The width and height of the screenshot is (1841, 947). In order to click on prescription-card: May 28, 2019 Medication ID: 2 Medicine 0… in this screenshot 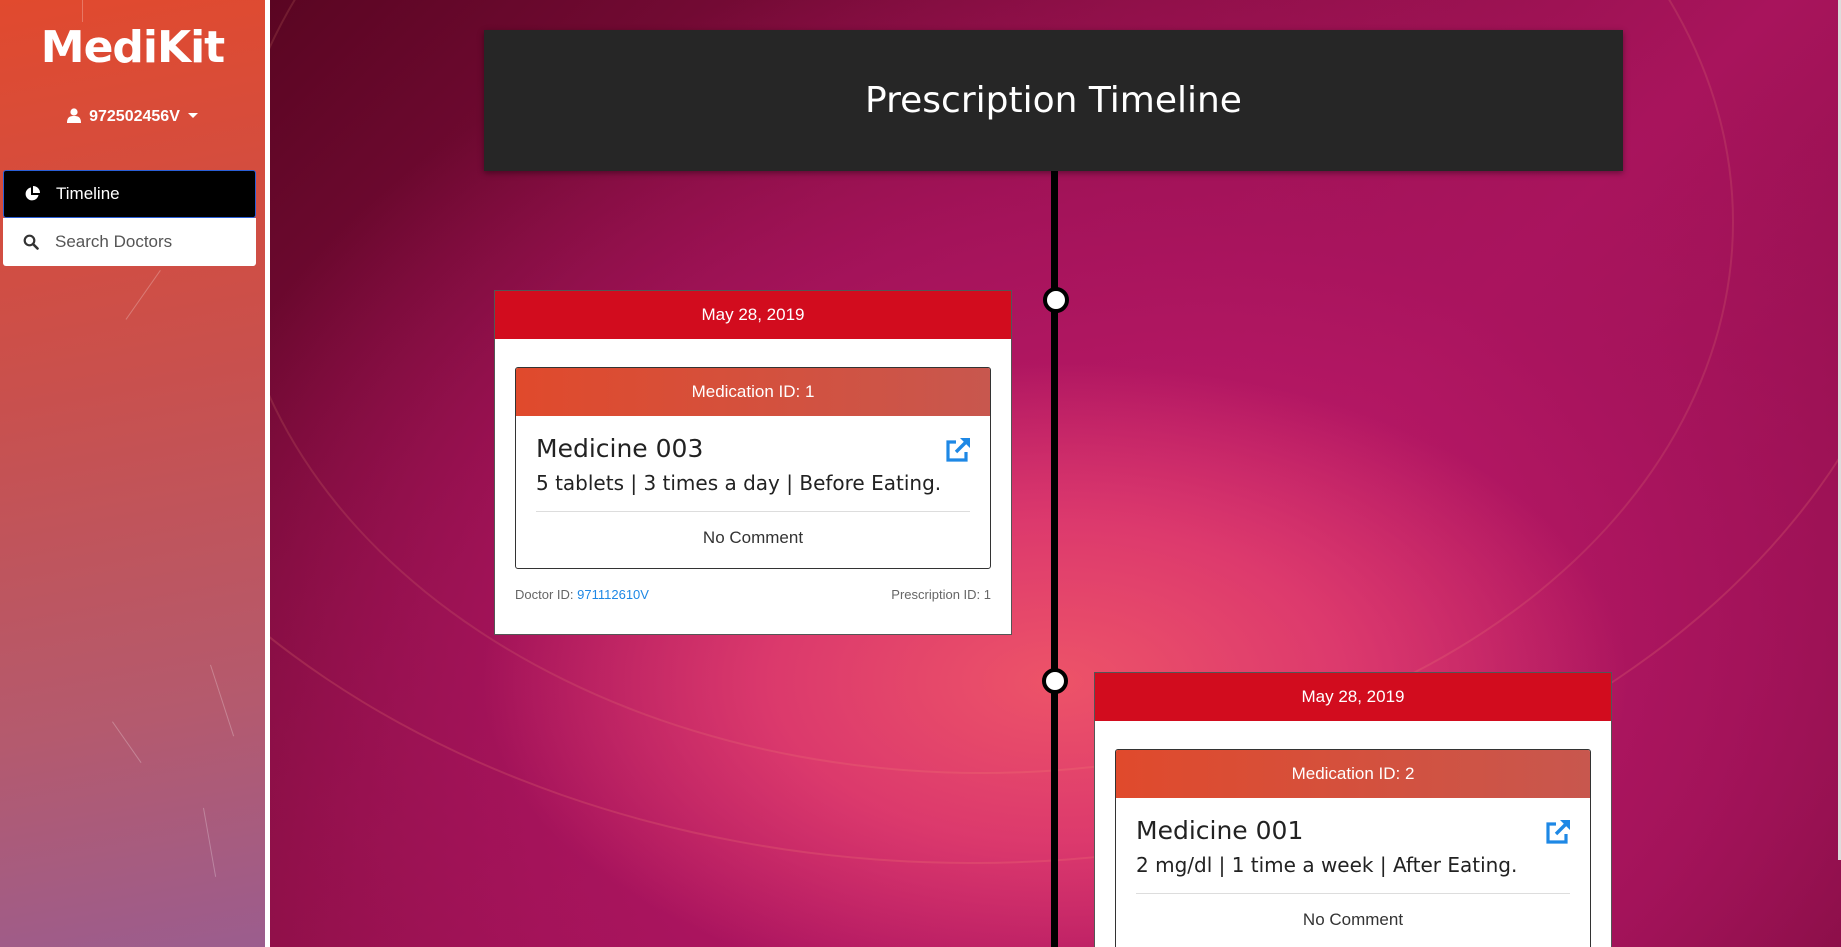, I will do `click(1353, 809)`.